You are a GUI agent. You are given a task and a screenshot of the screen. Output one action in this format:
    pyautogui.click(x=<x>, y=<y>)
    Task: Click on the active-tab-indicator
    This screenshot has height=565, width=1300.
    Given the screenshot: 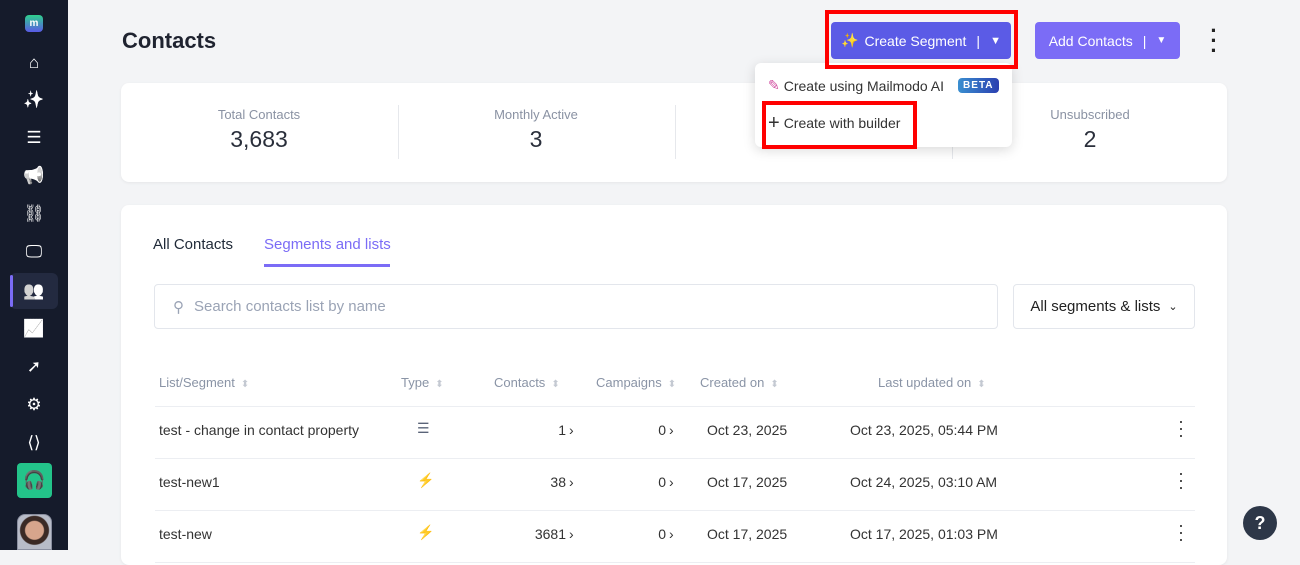 What is the action you would take?
    pyautogui.click(x=327, y=265)
    